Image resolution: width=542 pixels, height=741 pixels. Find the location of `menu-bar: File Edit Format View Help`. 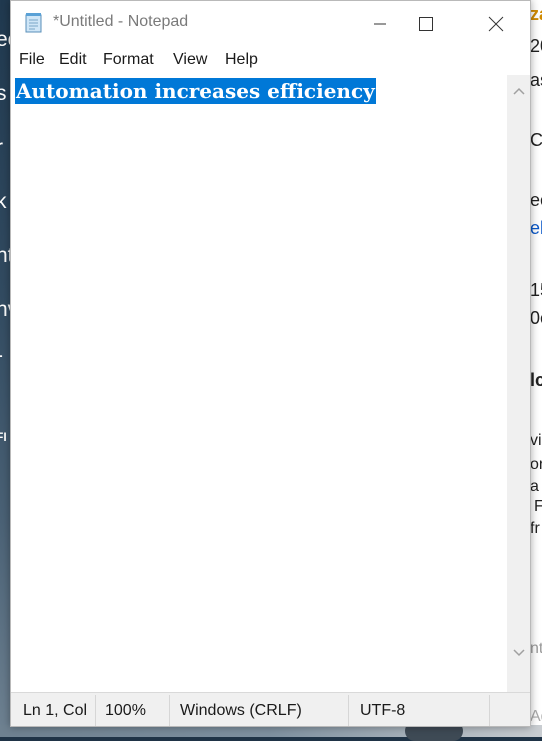

menu-bar: File Edit Format View Help is located at coordinates (270, 61).